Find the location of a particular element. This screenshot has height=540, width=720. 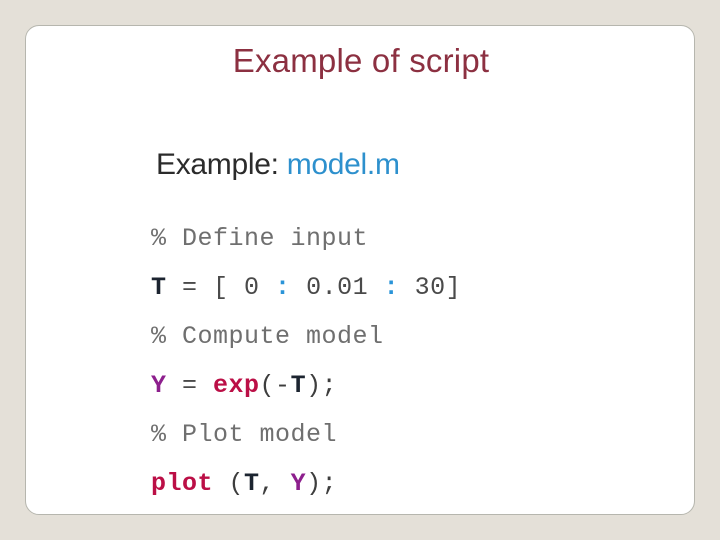

code-token: exp is located at coordinates (236, 385).